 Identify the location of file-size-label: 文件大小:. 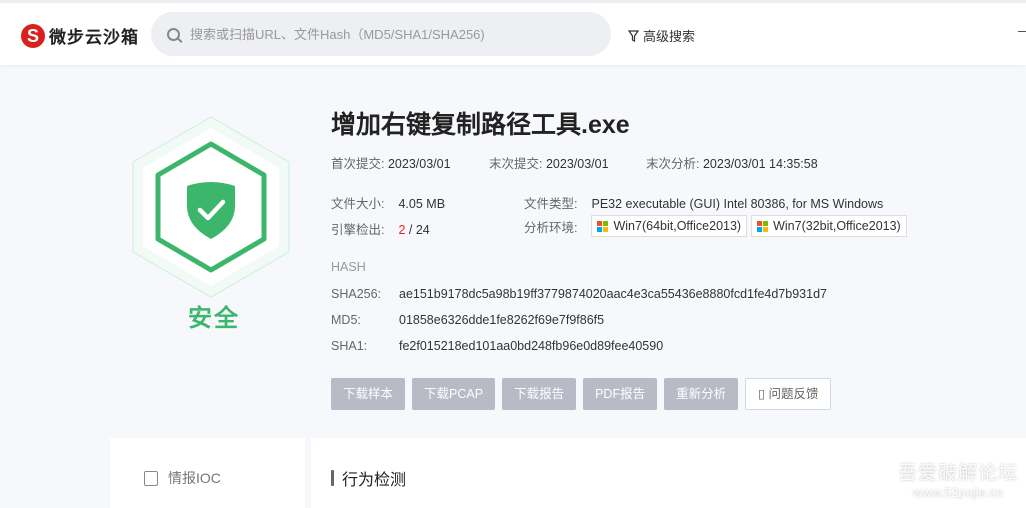
(358, 204).